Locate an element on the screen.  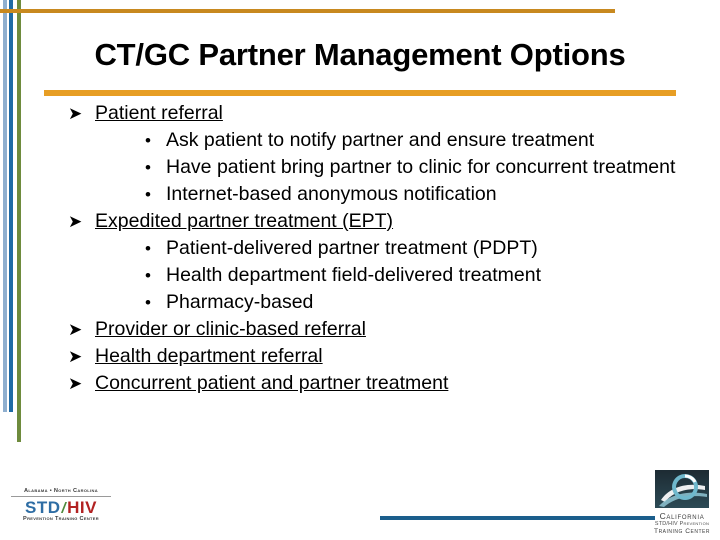
logo-states-label: Alabama • North Carolina is located at coordinates (61, 491).